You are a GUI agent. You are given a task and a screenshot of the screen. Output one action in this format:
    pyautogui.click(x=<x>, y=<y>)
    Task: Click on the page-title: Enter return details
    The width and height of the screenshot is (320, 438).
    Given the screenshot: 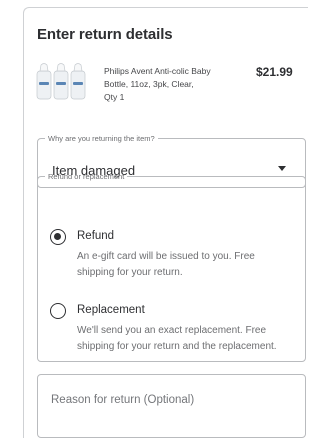 What is the action you would take?
    pyautogui.click(x=105, y=34)
    